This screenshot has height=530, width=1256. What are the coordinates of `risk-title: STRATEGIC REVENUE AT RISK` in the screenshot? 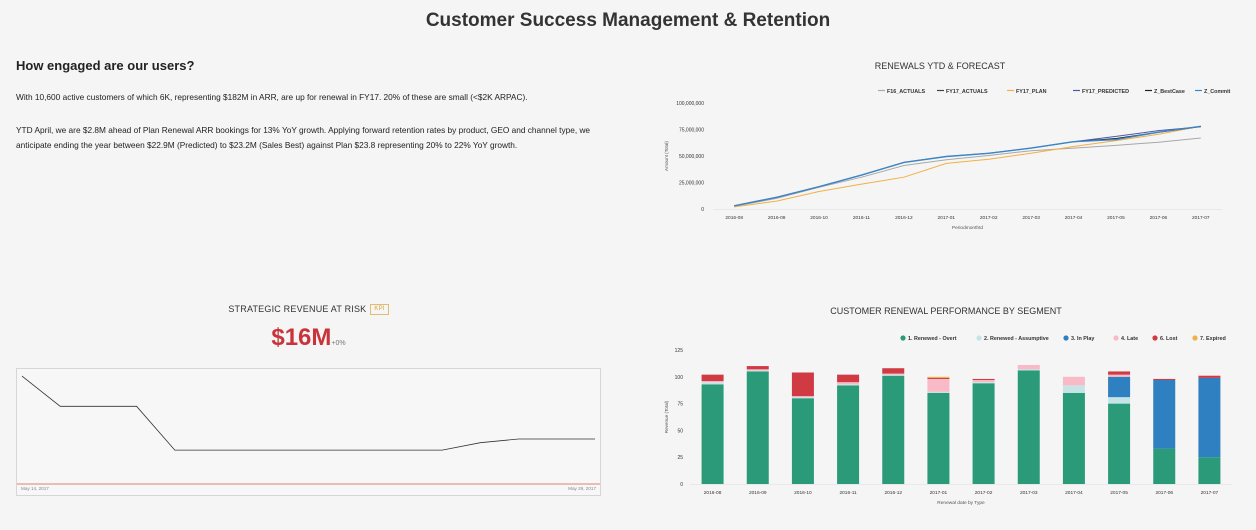 It's located at (297, 309).